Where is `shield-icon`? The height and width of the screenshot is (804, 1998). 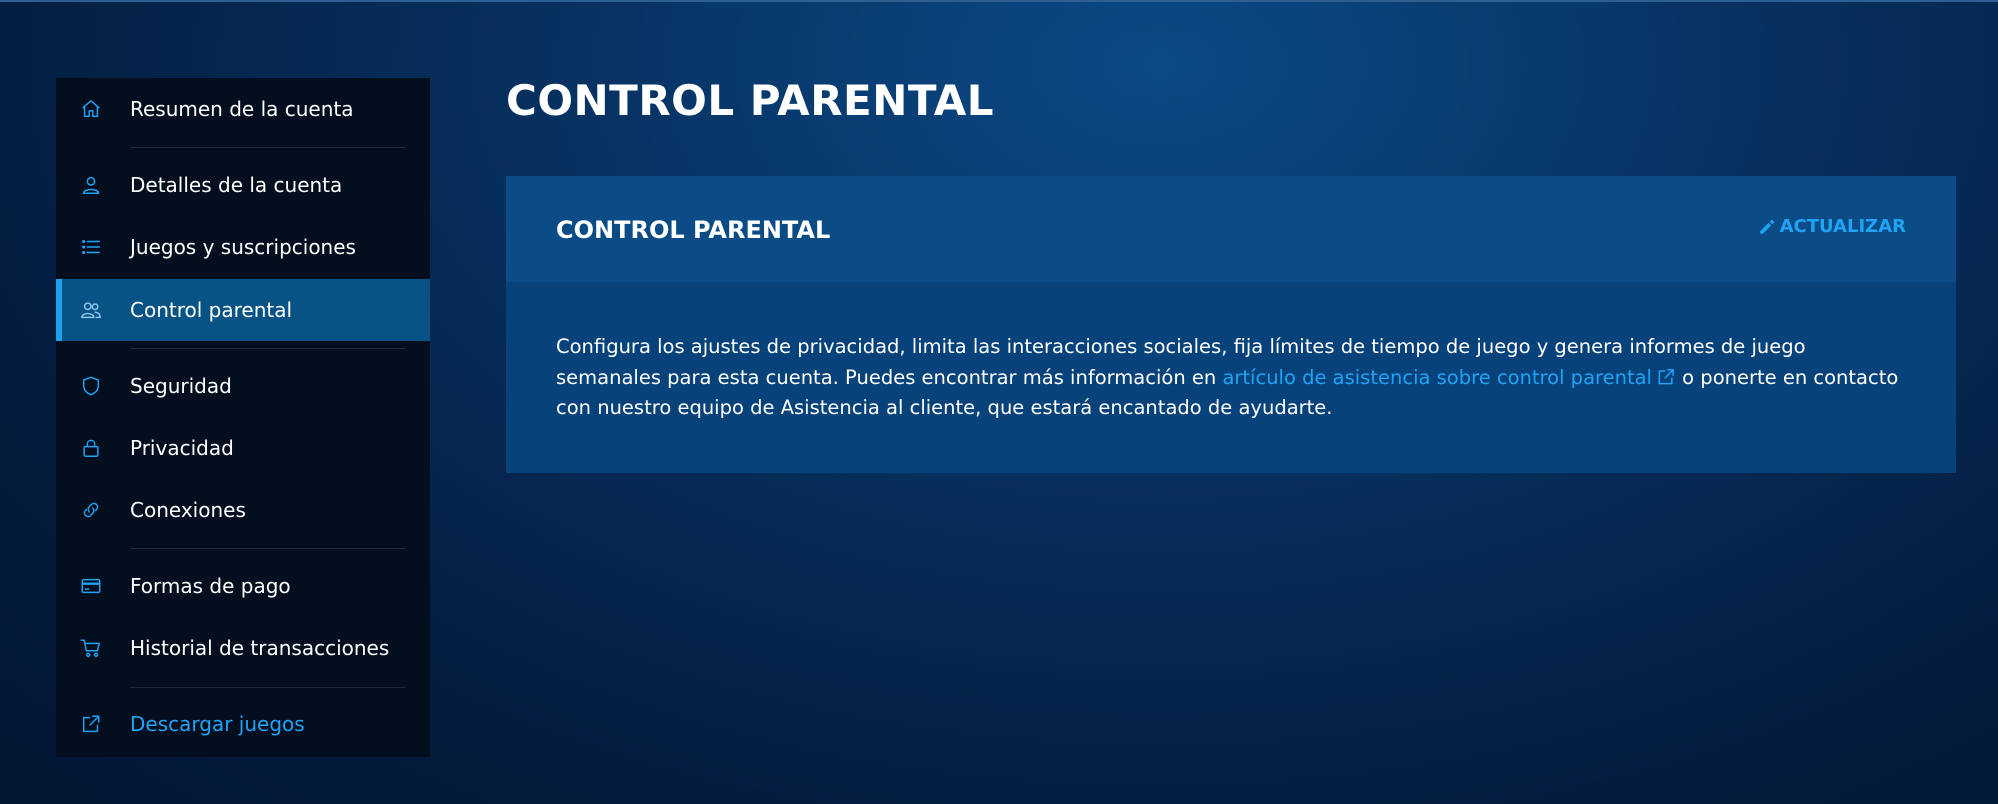 shield-icon is located at coordinates (91, 386).